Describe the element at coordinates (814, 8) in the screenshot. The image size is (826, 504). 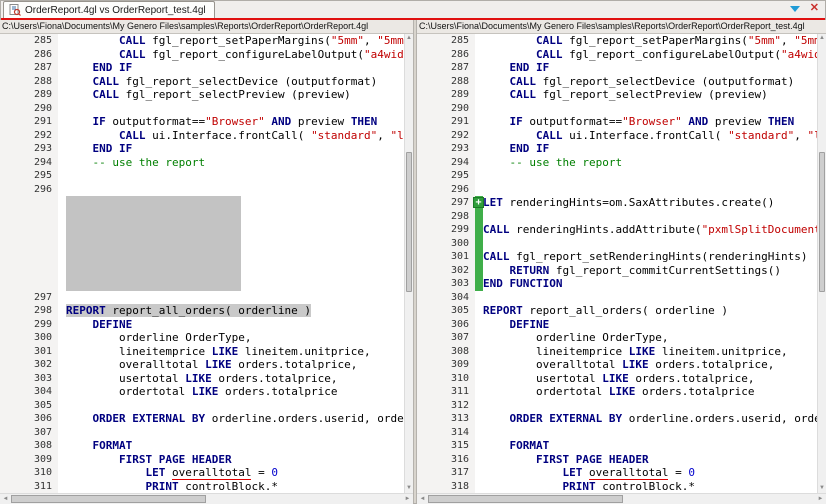
I see `close-tab-icon: ✕` at that location.